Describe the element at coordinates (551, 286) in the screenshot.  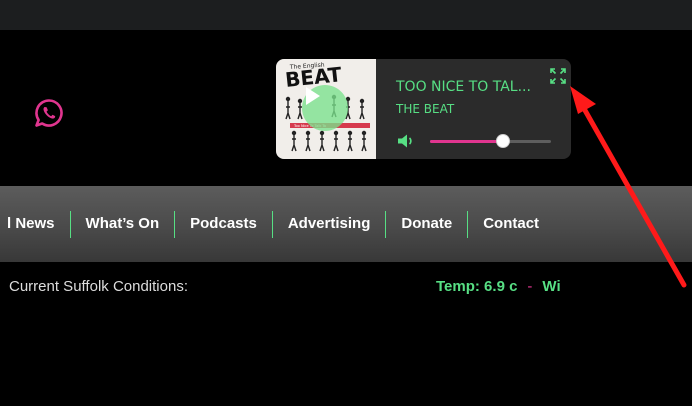
I see `wind-text: Wi` at that location.